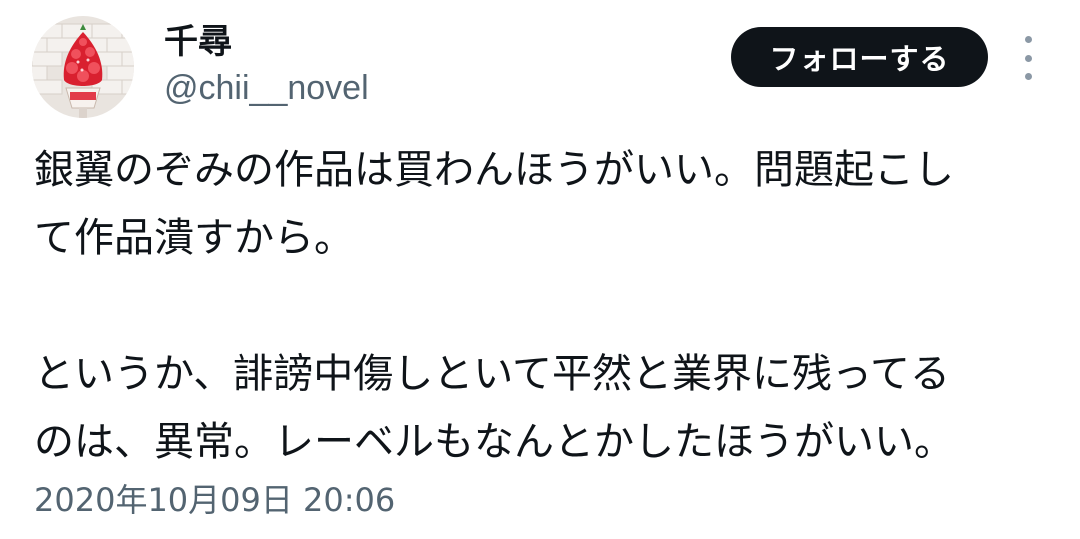 The width and height of the screenshot is (1080, 539). Describe the element at coordinates (214, 500) in the screenshot. I see `tweet-timestamp: 2020年10月09日 20:06` at that location.